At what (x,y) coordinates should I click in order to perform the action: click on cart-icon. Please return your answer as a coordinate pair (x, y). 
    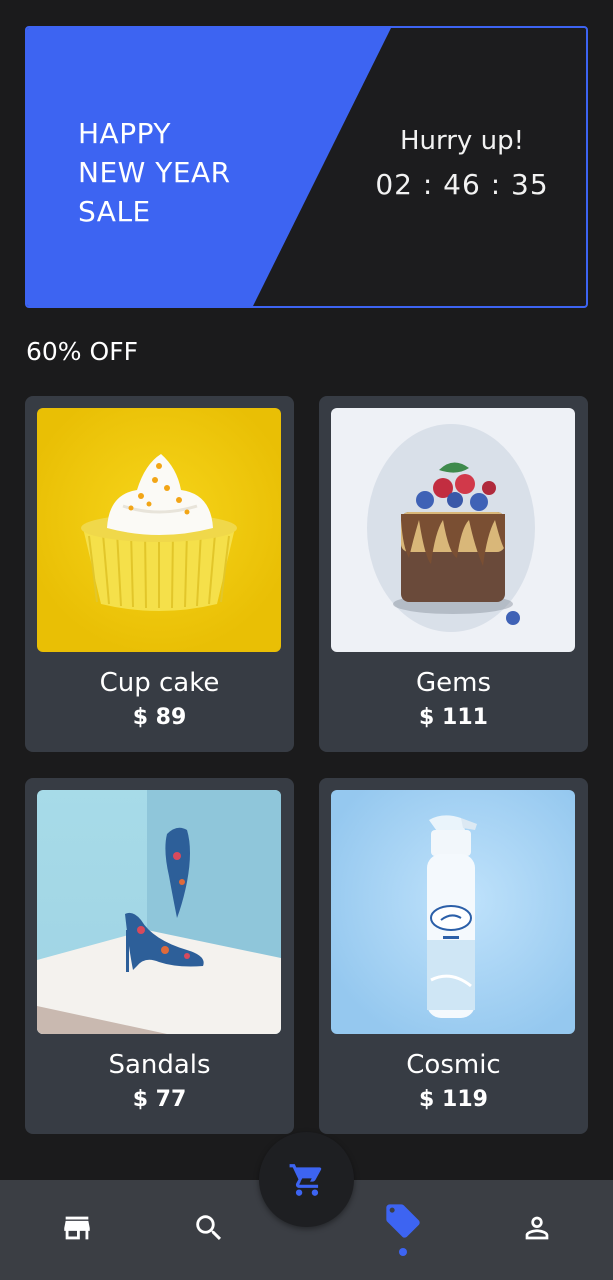
    Looking at the image, I should click on (305, 1179).